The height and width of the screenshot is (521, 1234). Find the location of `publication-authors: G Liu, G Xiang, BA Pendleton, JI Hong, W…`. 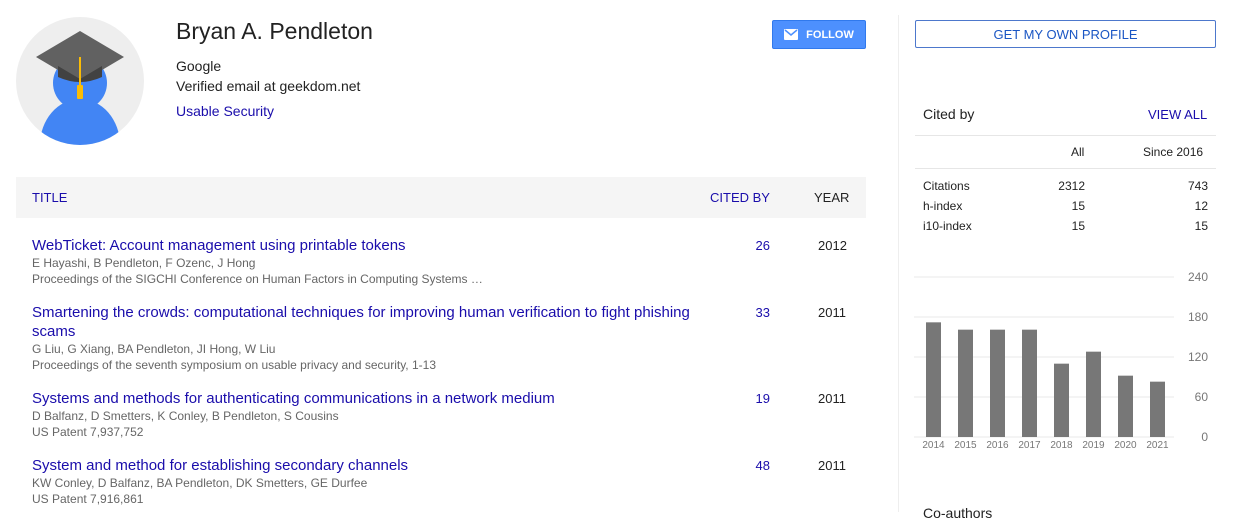

publication-authors: G Liu, G Xiang, BA Pendleton, JI Hong, W… is located at coordinates (154, 349).